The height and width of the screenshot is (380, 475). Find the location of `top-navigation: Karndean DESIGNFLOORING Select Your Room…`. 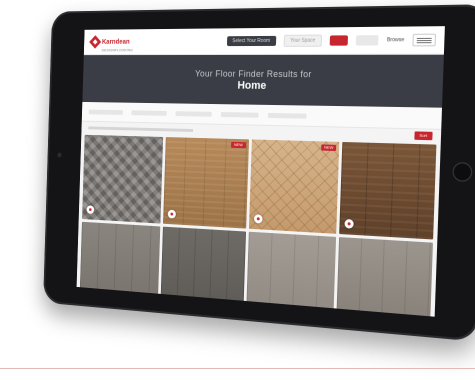

top-navigation: Karndean DESIGNFLOORING Select Your Room… is located at coordinates (264, 41).